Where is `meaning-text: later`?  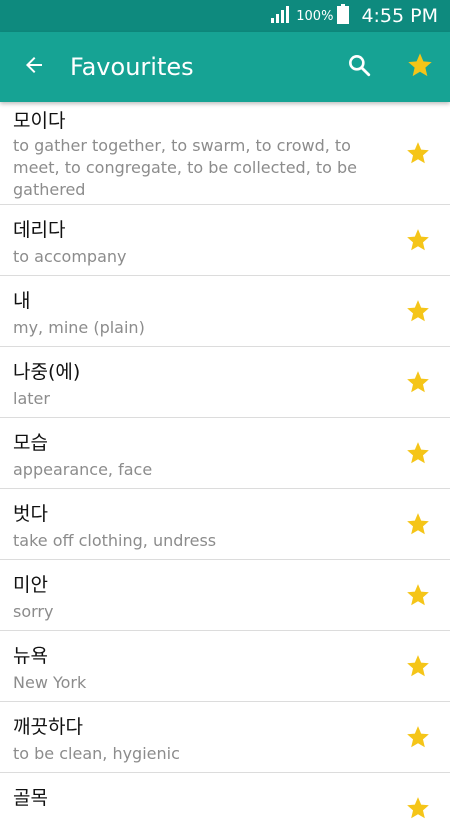
meaning-text: later is located at coordinates (31, 398).